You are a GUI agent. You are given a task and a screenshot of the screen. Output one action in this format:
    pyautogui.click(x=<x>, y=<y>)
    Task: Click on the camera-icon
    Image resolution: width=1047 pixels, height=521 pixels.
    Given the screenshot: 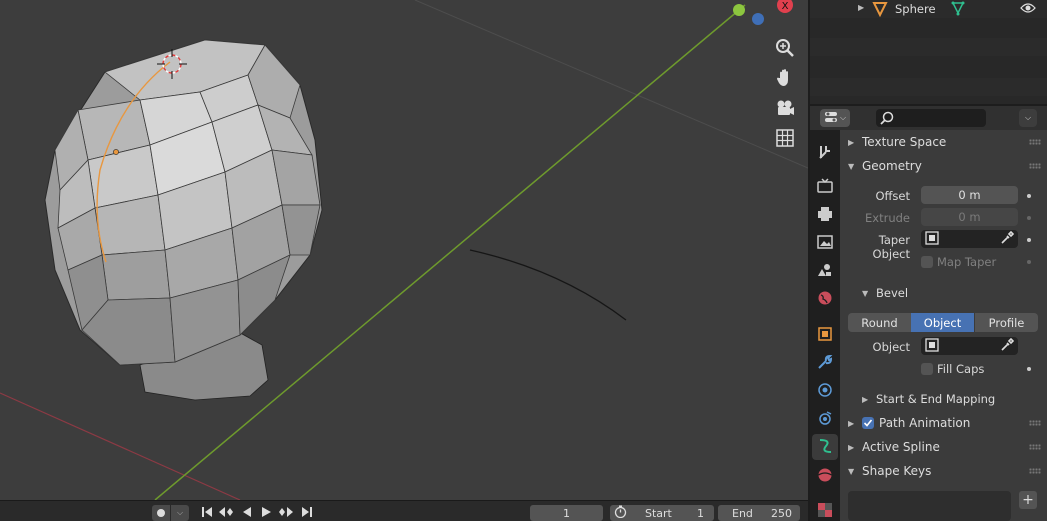 What is the action you would take?
    pyautogui.click(x=785, y=109)
    